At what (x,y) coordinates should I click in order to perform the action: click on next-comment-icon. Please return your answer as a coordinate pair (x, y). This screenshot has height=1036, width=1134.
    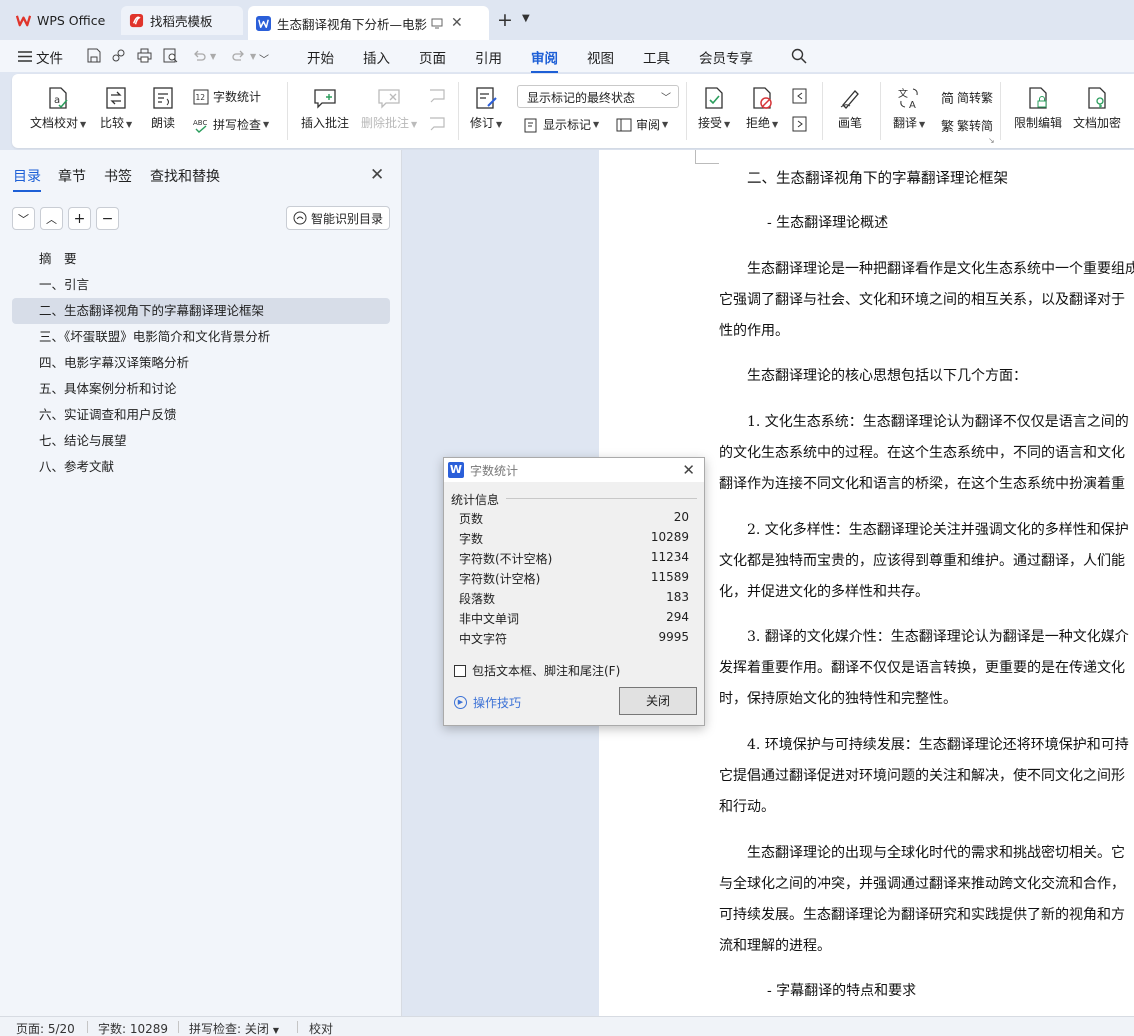
    Looking at the image, I should click on (437, 124).